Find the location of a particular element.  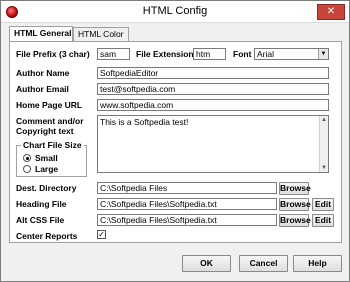

file-prefix-label: File Prefix (3 char) is located at coordinates (53, 54).